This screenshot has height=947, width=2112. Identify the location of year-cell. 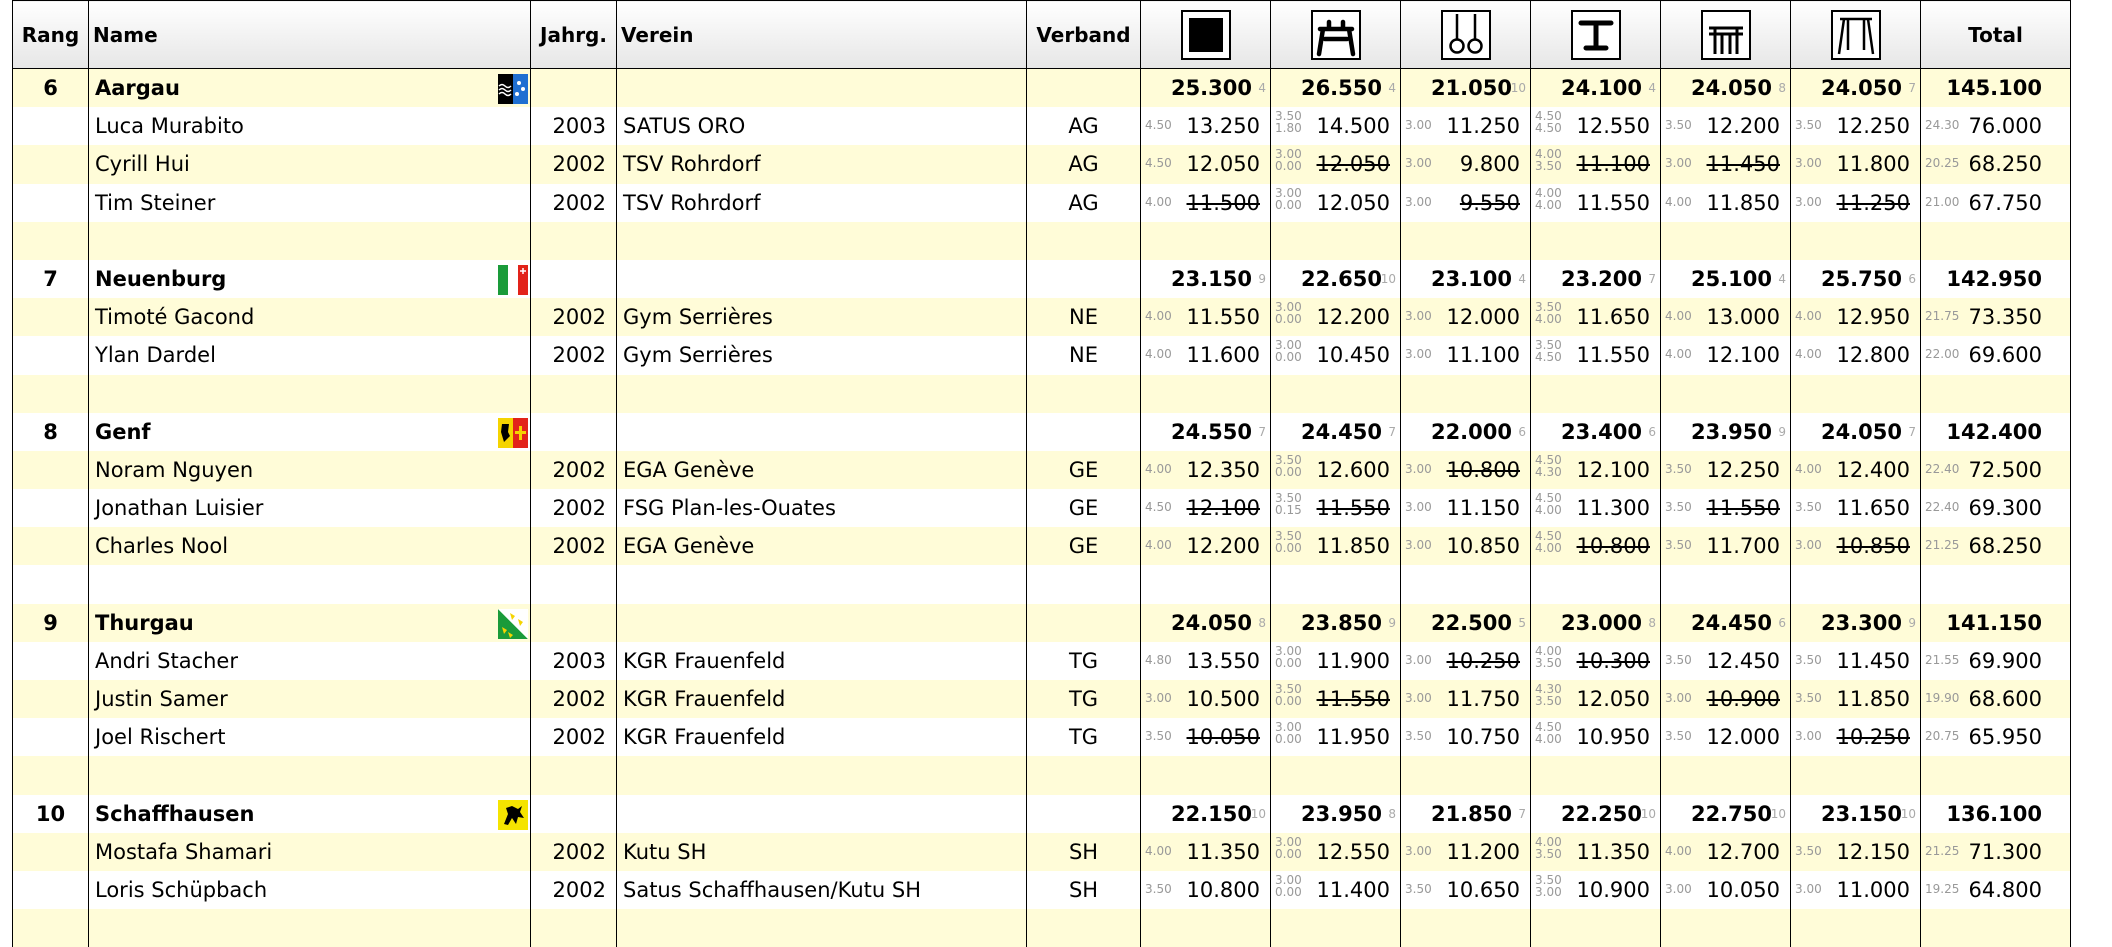
(574, 814).